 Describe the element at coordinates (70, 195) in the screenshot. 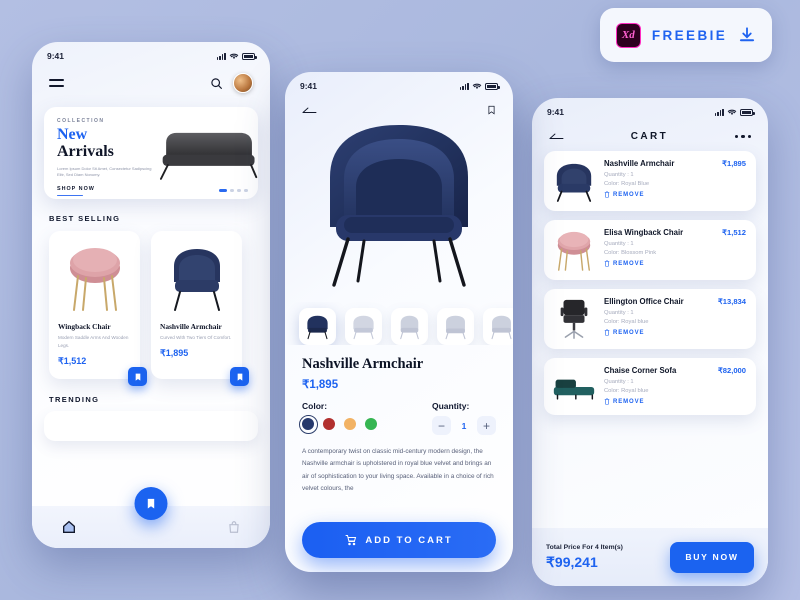

I see `shop-now-underline` at that location.